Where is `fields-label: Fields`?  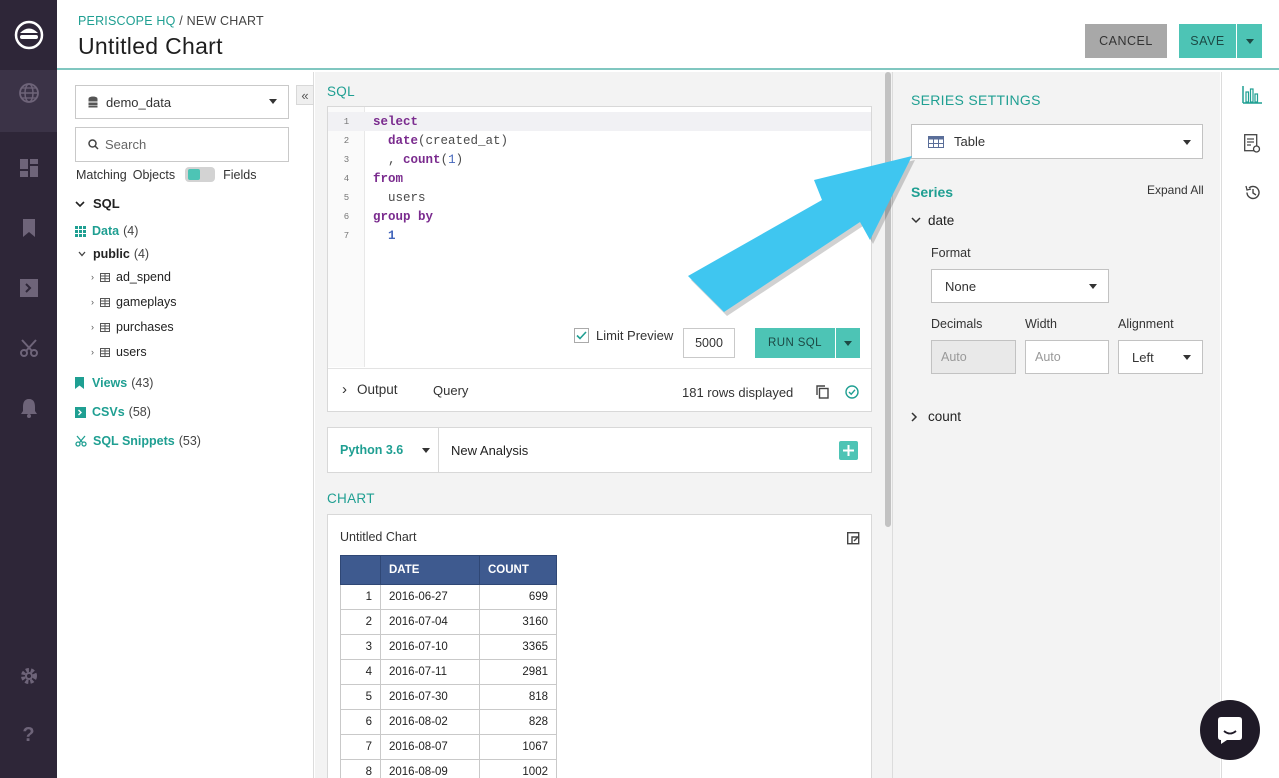
fields-label: Fields is located at coordinates (240, 174).